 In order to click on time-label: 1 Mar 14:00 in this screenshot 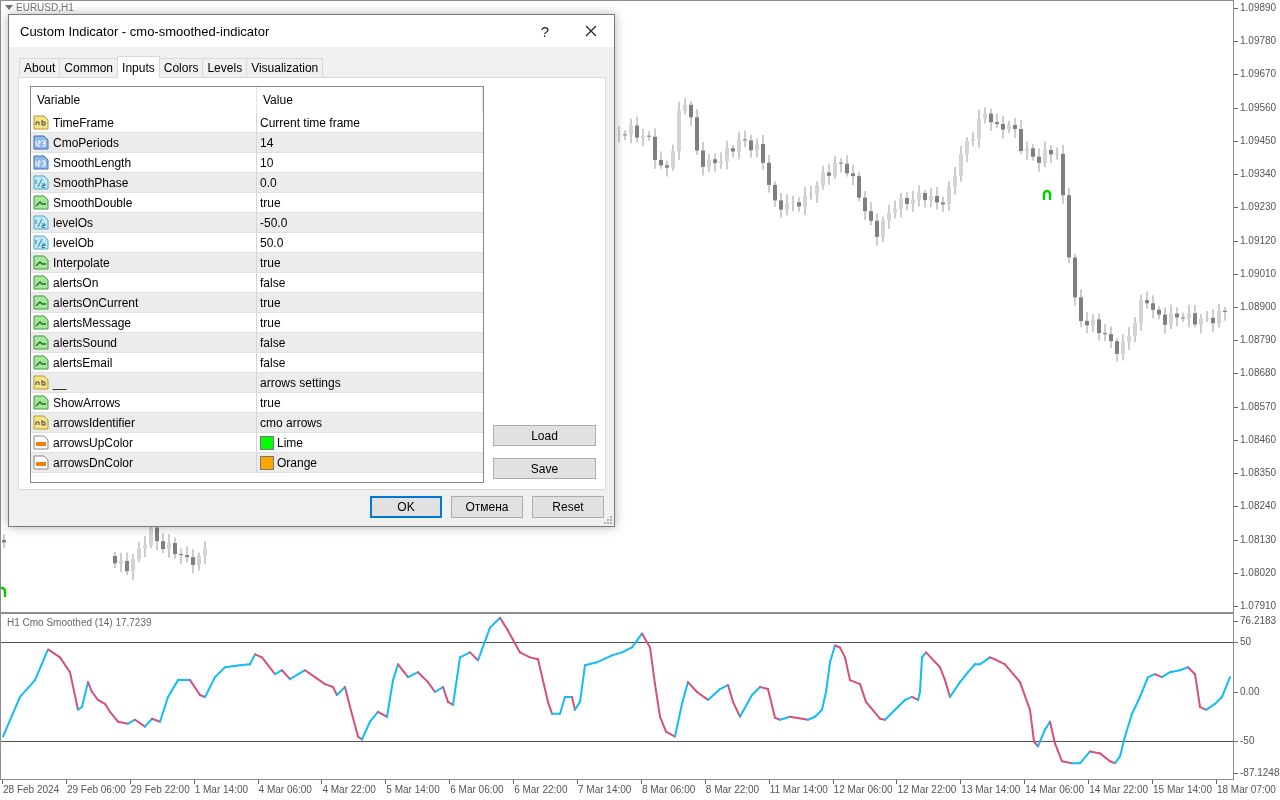, I will do `click(225, 790)`.